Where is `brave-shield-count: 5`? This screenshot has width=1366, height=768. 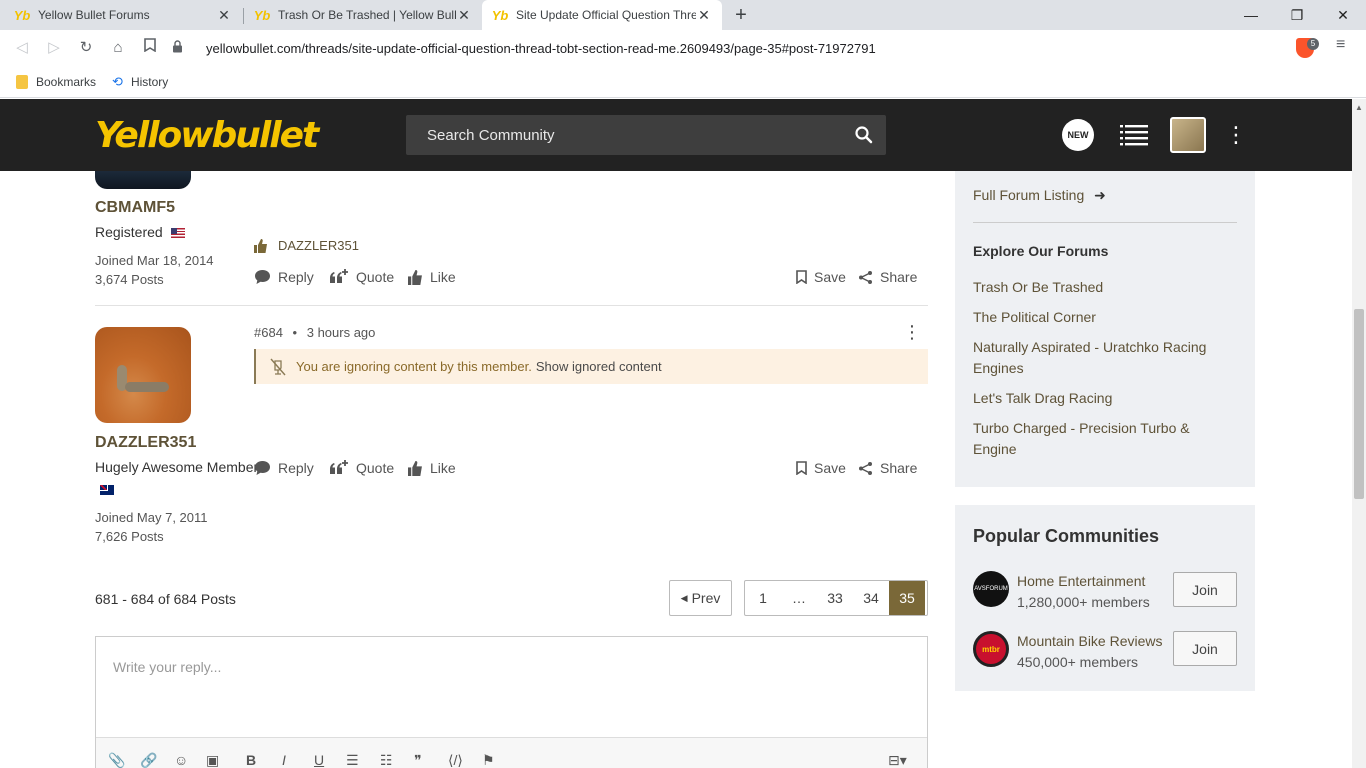
brave-shield-count: 5 is located at coordinates (1313, 44).